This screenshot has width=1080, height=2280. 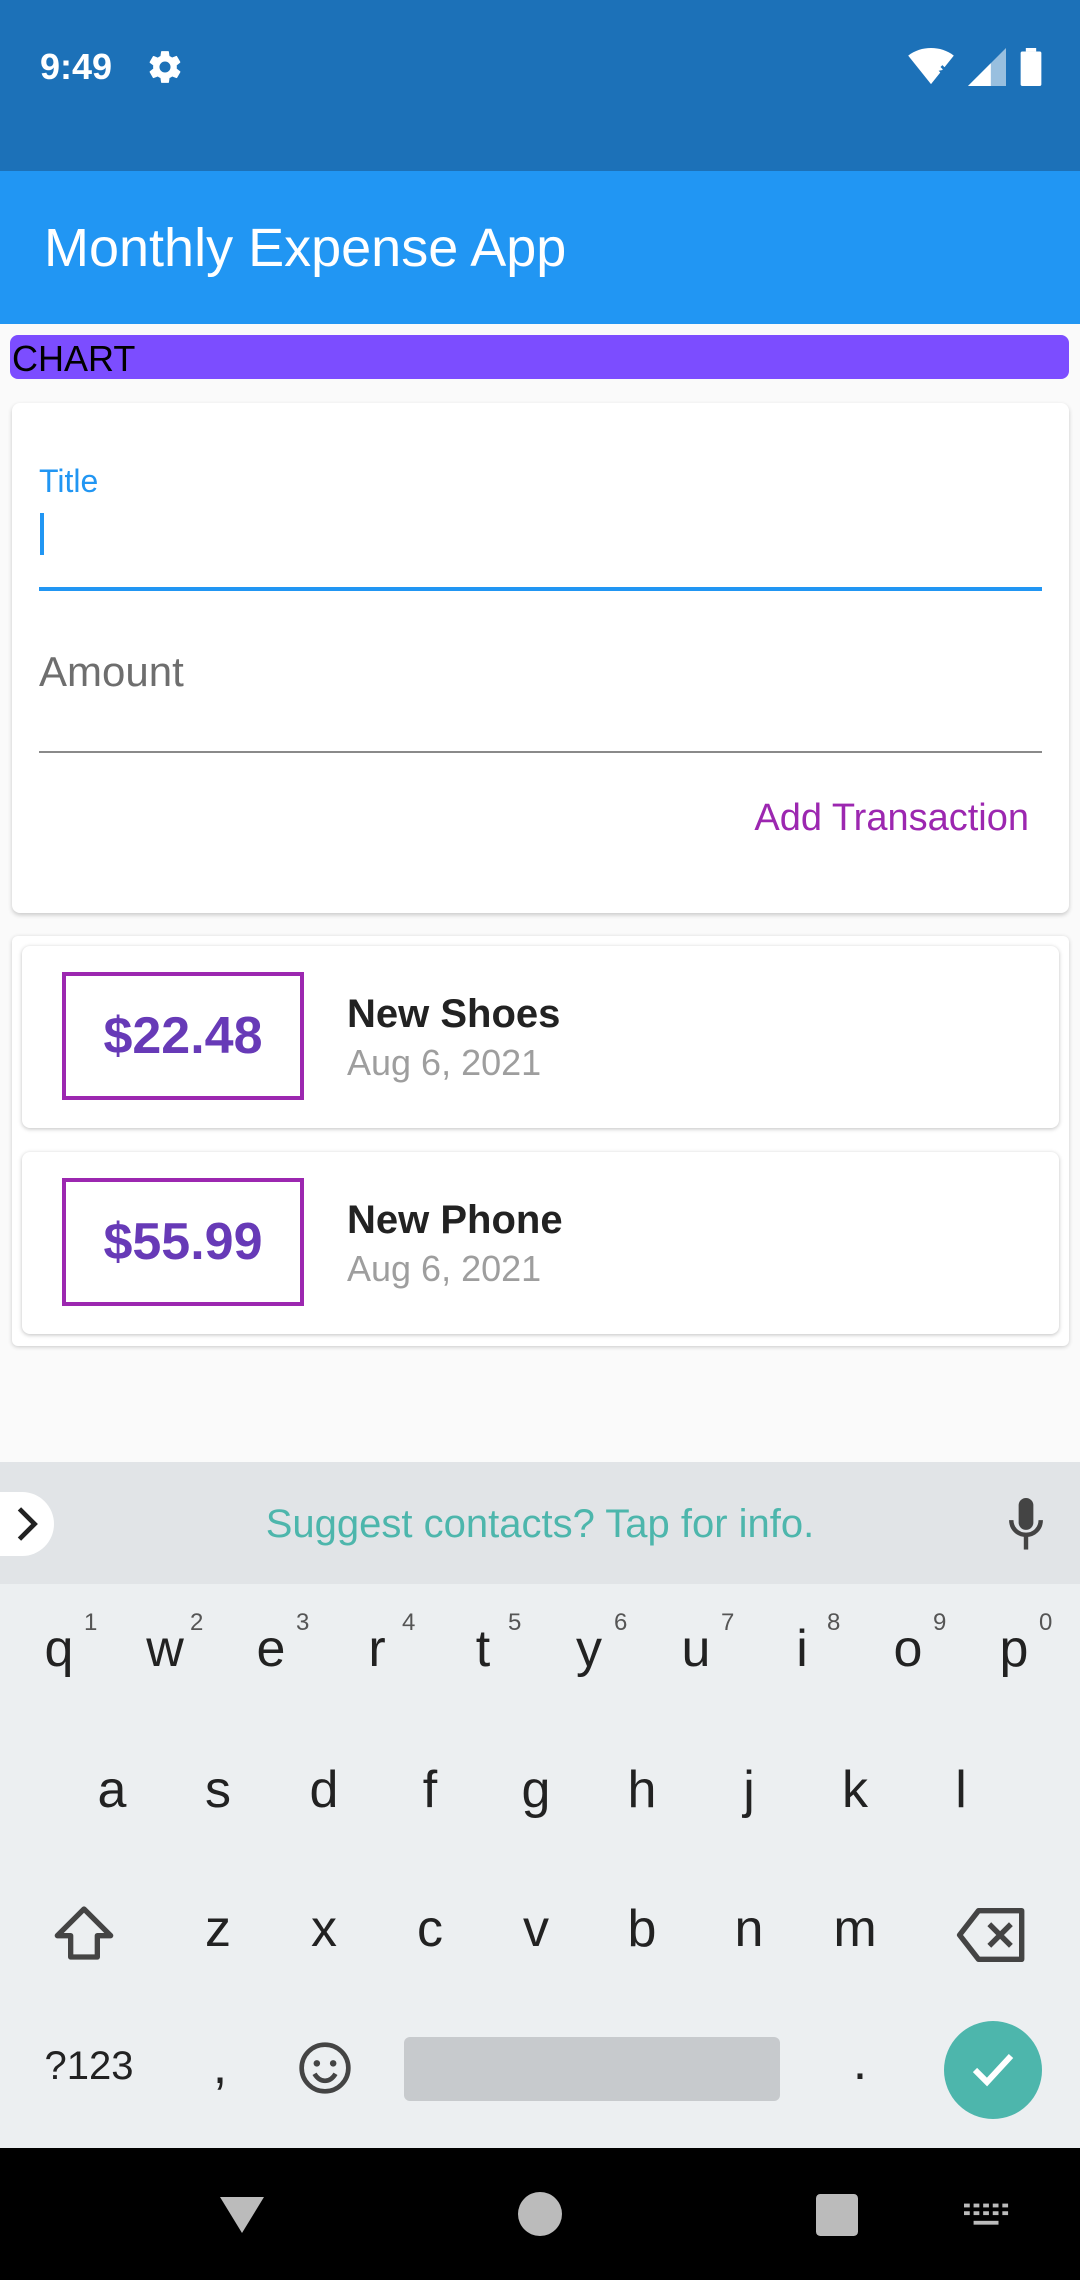 I want to click on transaction-amount: $55.99, so click(x=183, y=1242).